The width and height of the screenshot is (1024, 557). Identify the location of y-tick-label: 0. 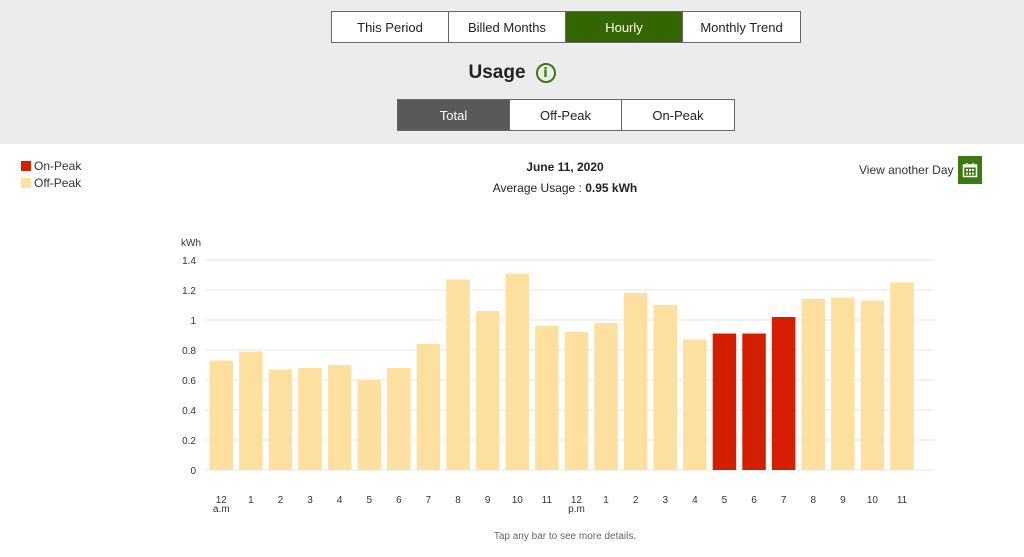
(193, 471).